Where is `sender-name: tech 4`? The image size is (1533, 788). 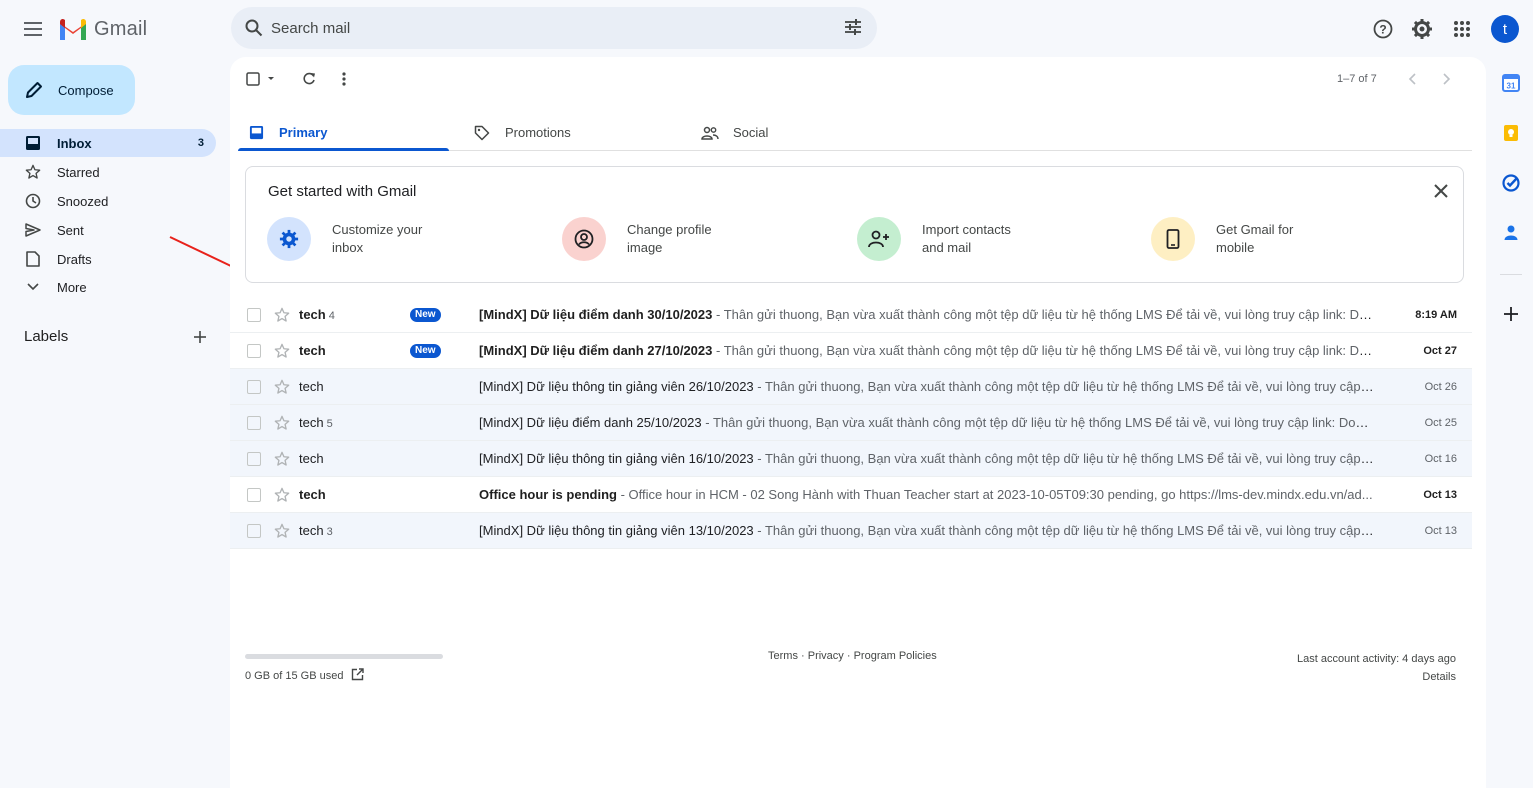
sender-name: tech 4 is located at coordinates (317, 314).